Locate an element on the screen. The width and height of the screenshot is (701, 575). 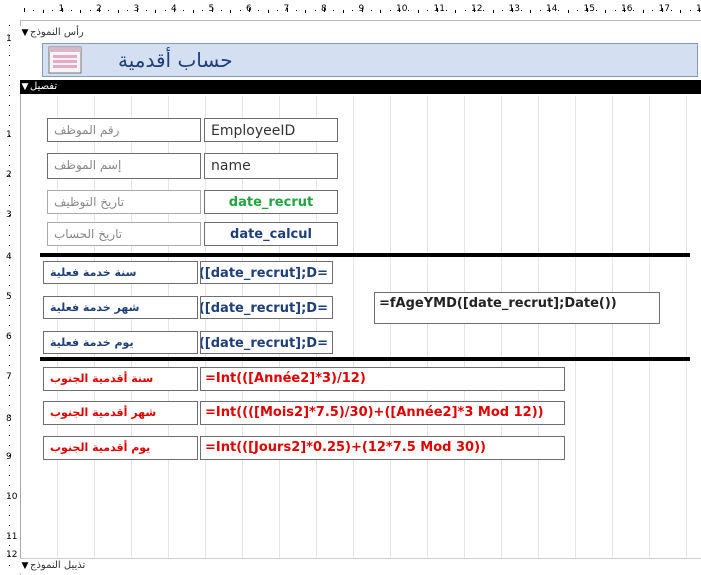
form-header-band: ▼ رأس النموذج is located at coordinates (360, 33).